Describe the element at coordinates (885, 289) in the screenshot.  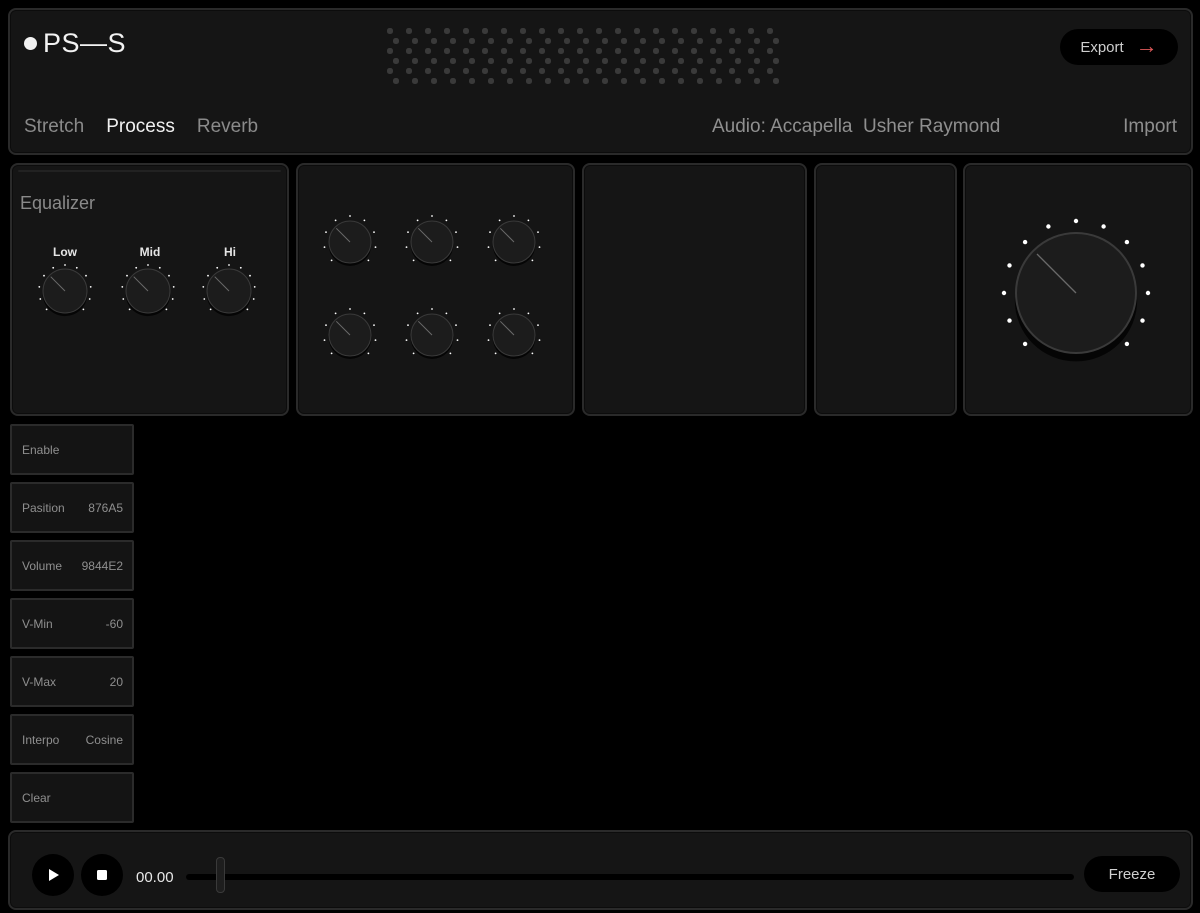
I see `empty-module-panel` at that location.